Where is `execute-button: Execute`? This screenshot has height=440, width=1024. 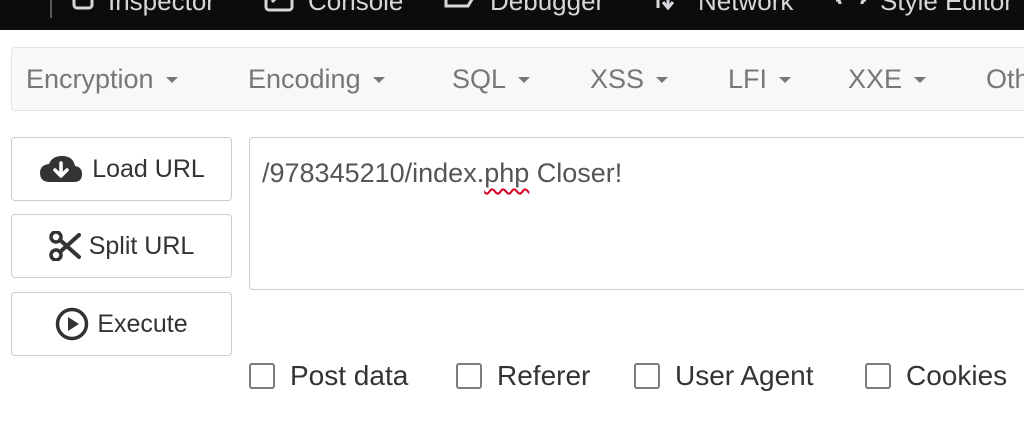 execute-button: Execute is located at coordinates (121, 324).